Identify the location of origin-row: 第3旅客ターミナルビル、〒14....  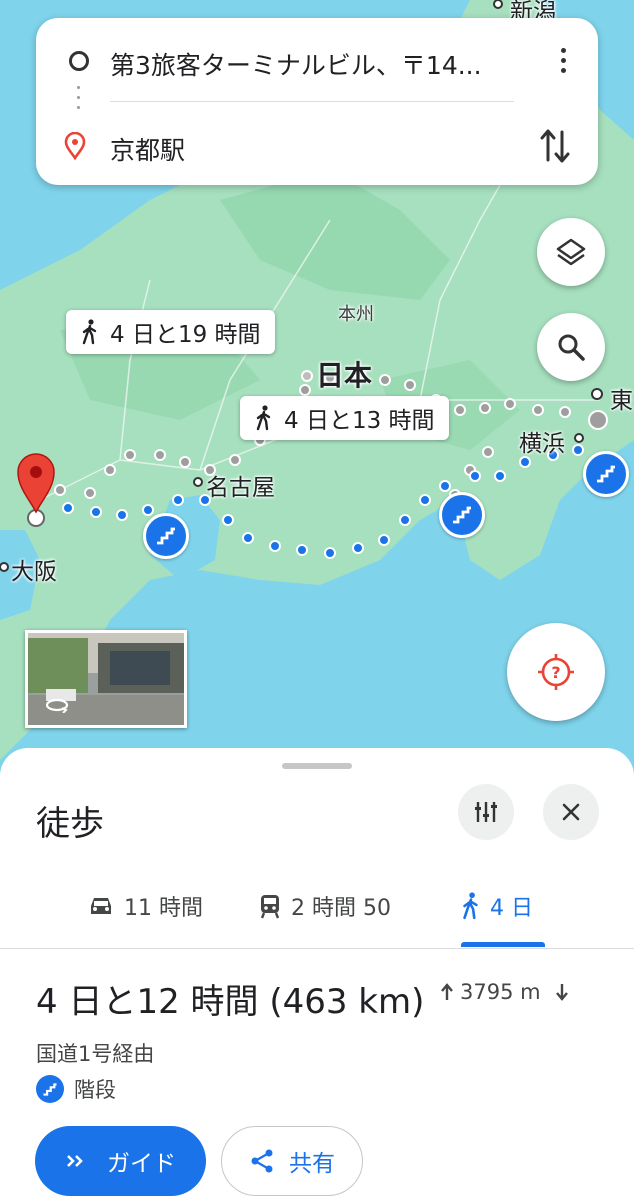
(317, 62).